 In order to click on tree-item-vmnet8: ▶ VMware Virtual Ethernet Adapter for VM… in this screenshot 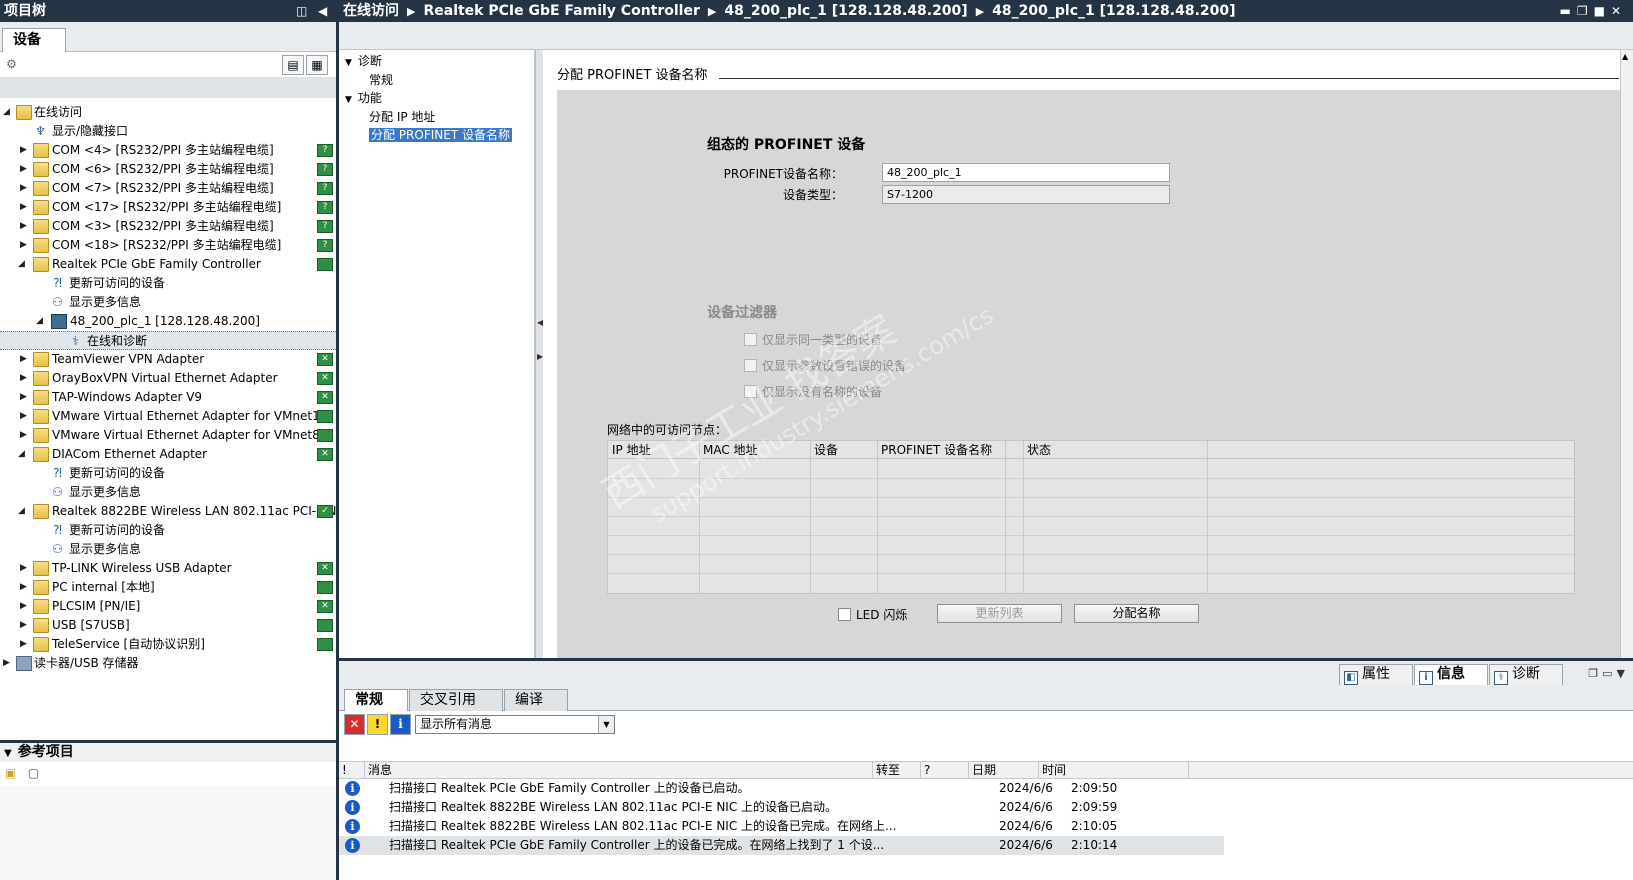, I will do `click(168, 435)`.